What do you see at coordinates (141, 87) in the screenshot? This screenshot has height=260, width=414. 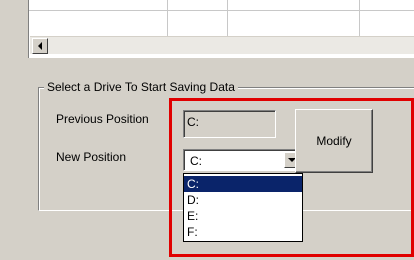 I see `group-title: Select a Drive To Start Saving Data` at bounding box center [141, 87].